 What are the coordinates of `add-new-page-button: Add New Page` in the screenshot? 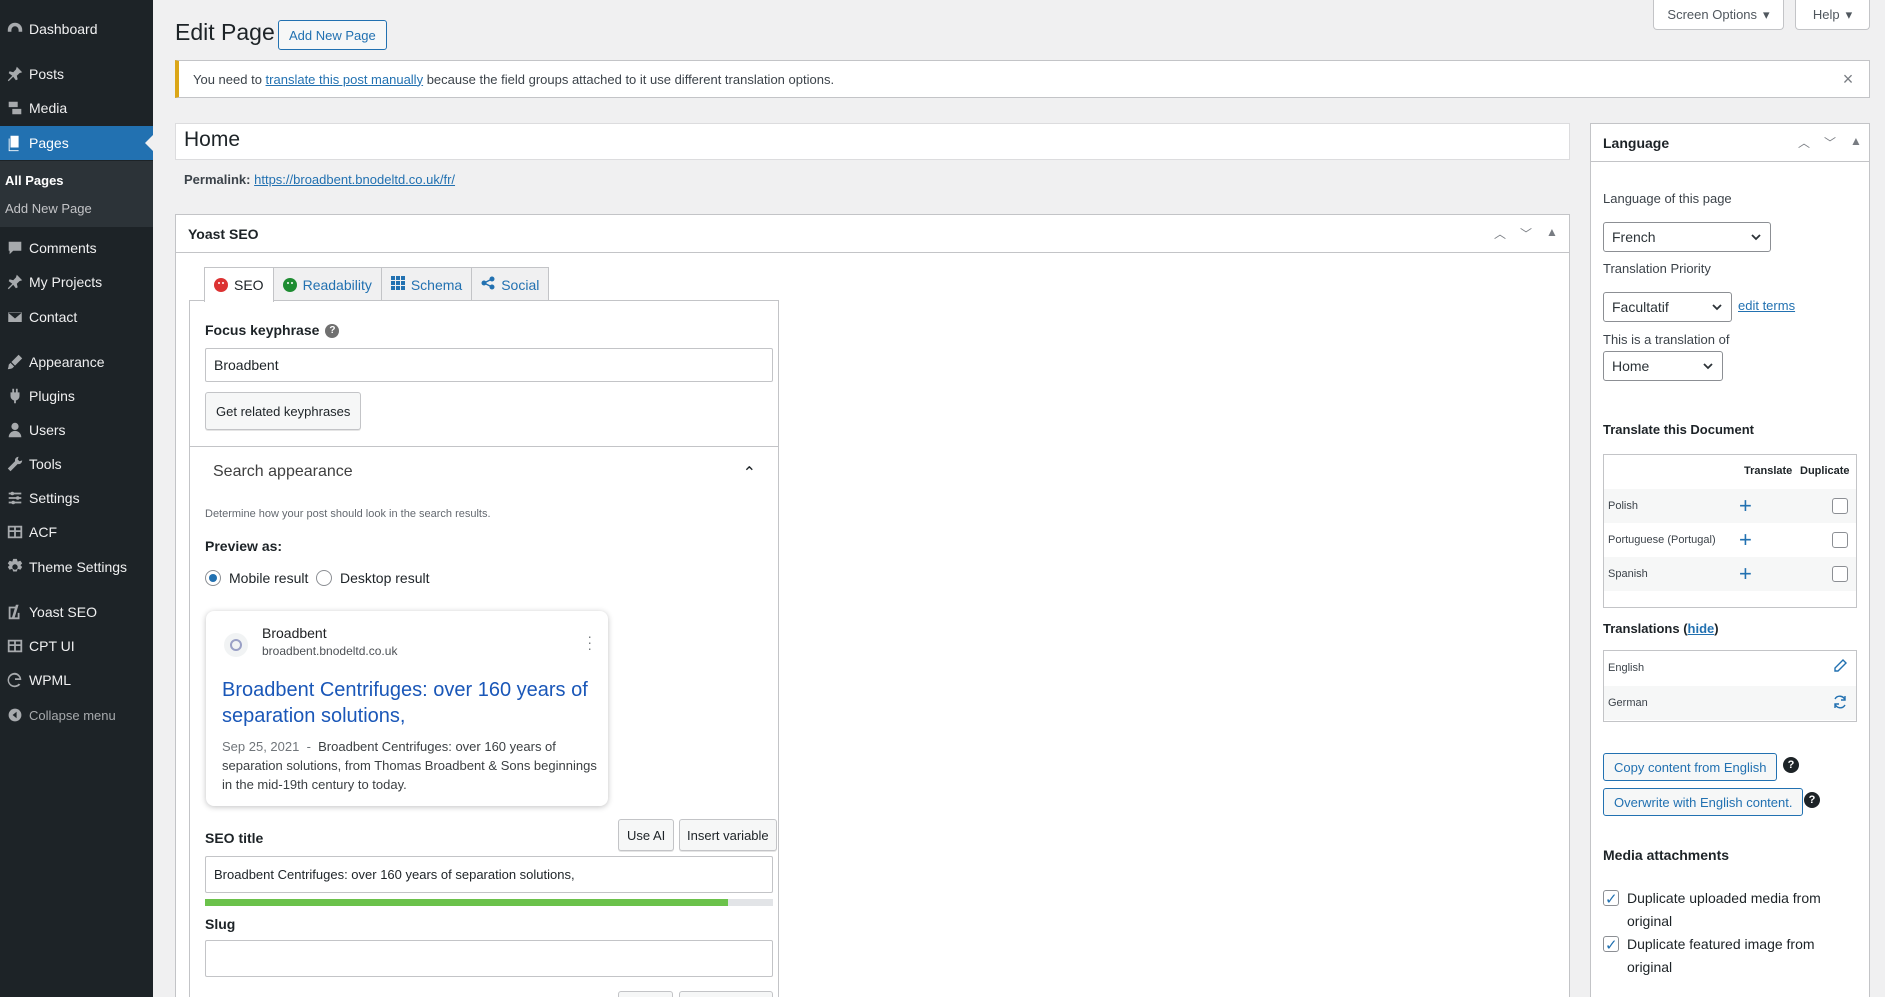 It's located at (332, 35).